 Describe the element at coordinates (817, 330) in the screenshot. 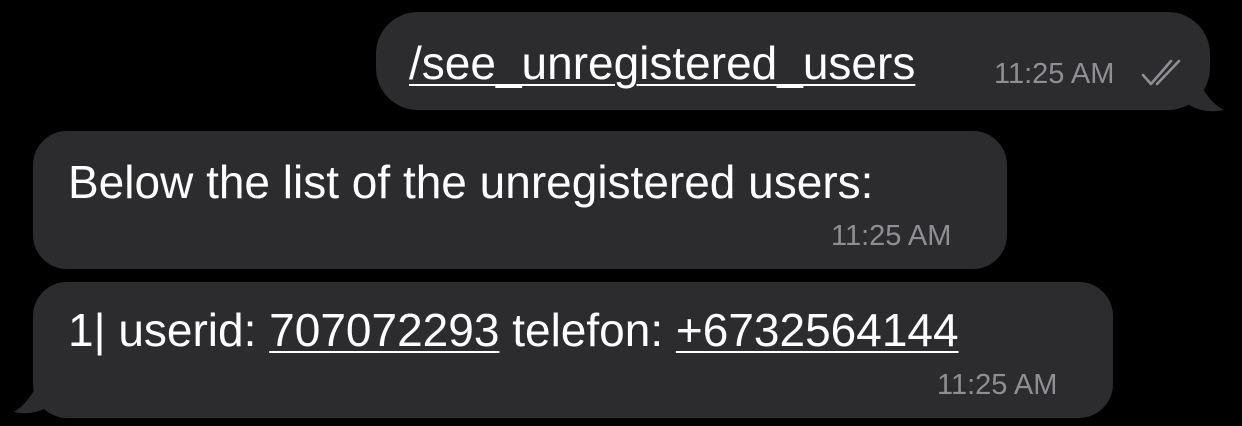

I see `phone-link: +6732564144` at that location.